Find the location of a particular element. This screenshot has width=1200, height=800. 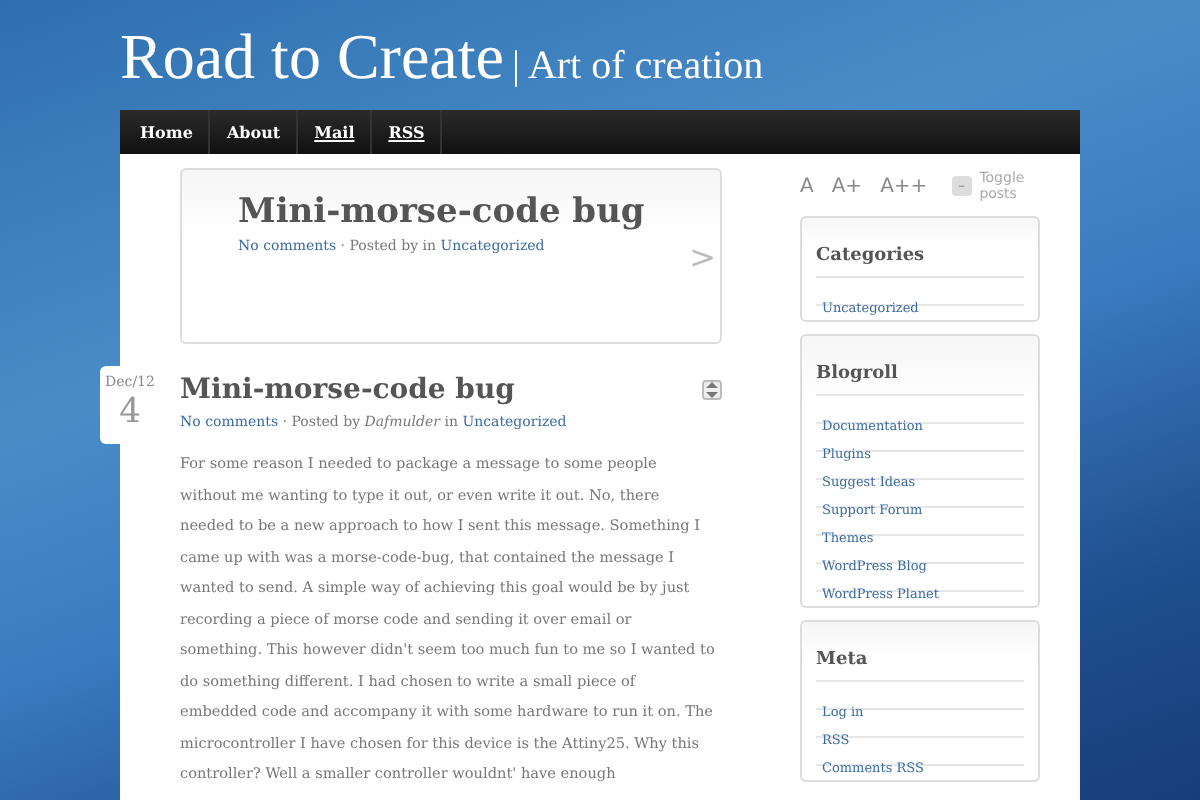

site-tagline: Art of creation is located at coordinates (645, 67).